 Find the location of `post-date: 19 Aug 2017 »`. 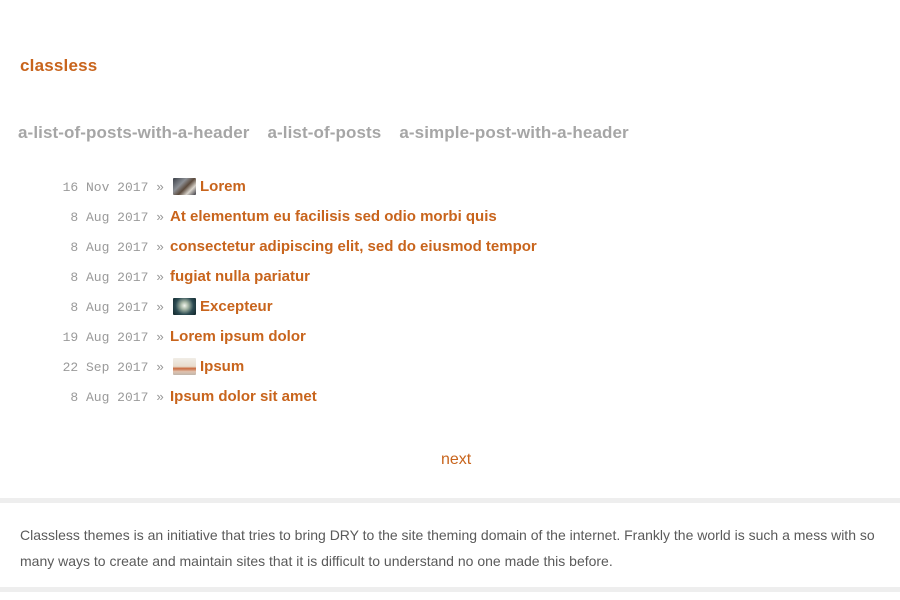

post-date: 19 Aug 2017 » is located at coordinates (113, 337).